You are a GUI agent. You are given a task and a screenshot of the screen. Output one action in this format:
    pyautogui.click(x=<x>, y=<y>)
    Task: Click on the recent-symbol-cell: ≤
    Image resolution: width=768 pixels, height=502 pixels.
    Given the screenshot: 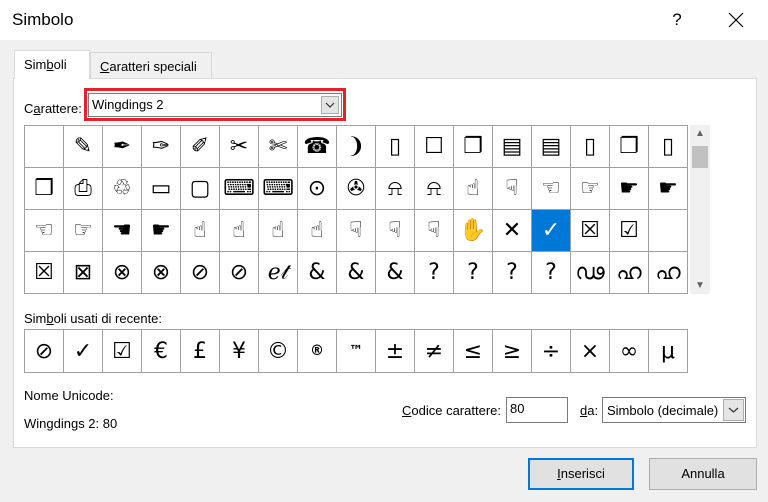 What is the action you would take?
    pyautogui.click(x=473, y=351)
    